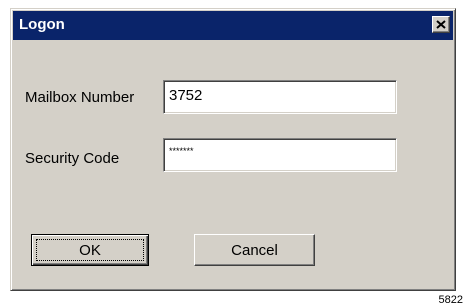 This screenshot has width=465, height=307. Describe the element at coordinates (280, 155) in the screenshot. I see `security-code-input: *******` at that location.